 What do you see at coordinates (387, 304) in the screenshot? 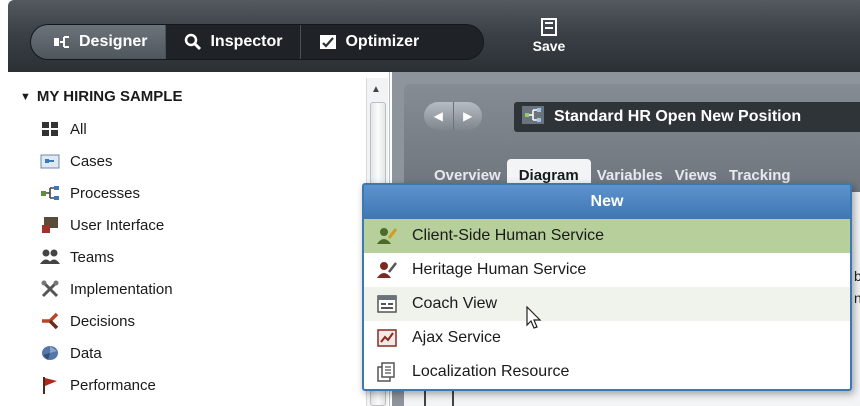
I see `coach-view-icon` at bounding box center [387, 304].